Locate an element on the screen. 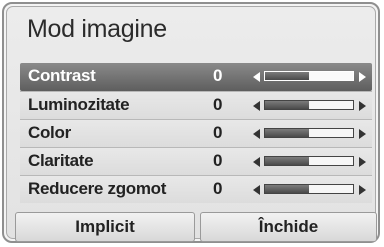 The height and width of the screenshot is (247, 384). setting-label: Claritate is located at coordinates (61, 160).